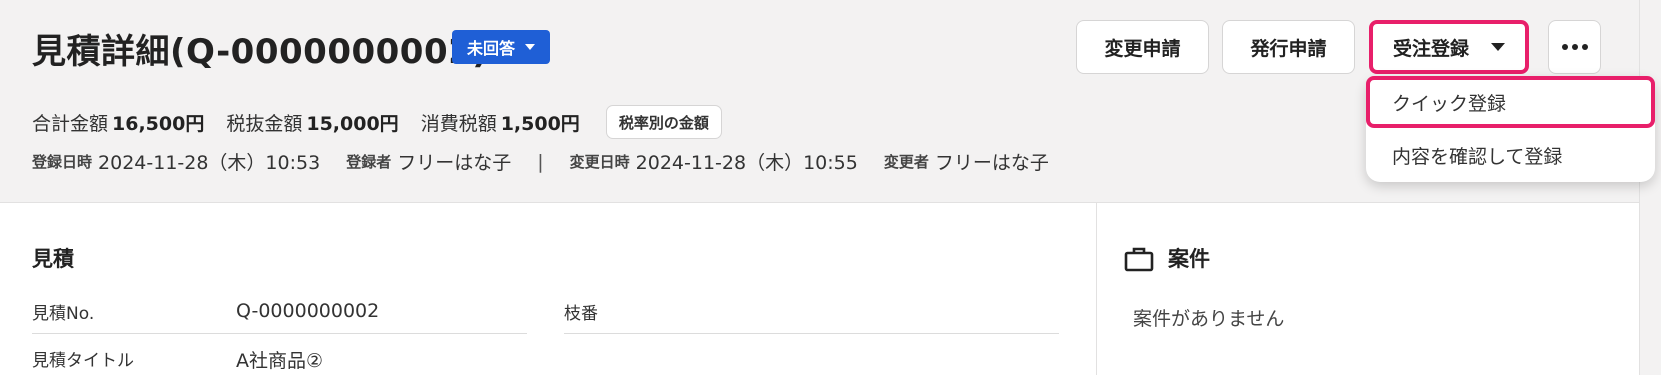 The width and height of the screenshot is (1661, 375). What do you see at coordinates (458, 123) in the screenshot?
I see `tax-label: 消費税額` at bounding box center [458, 123].